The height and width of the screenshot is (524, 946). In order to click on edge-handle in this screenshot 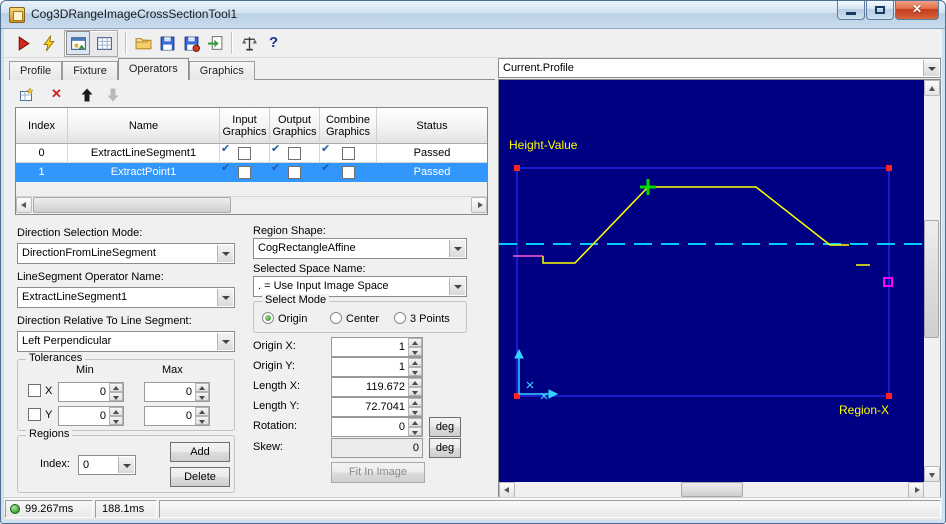, I will do `click(888, 282)`.